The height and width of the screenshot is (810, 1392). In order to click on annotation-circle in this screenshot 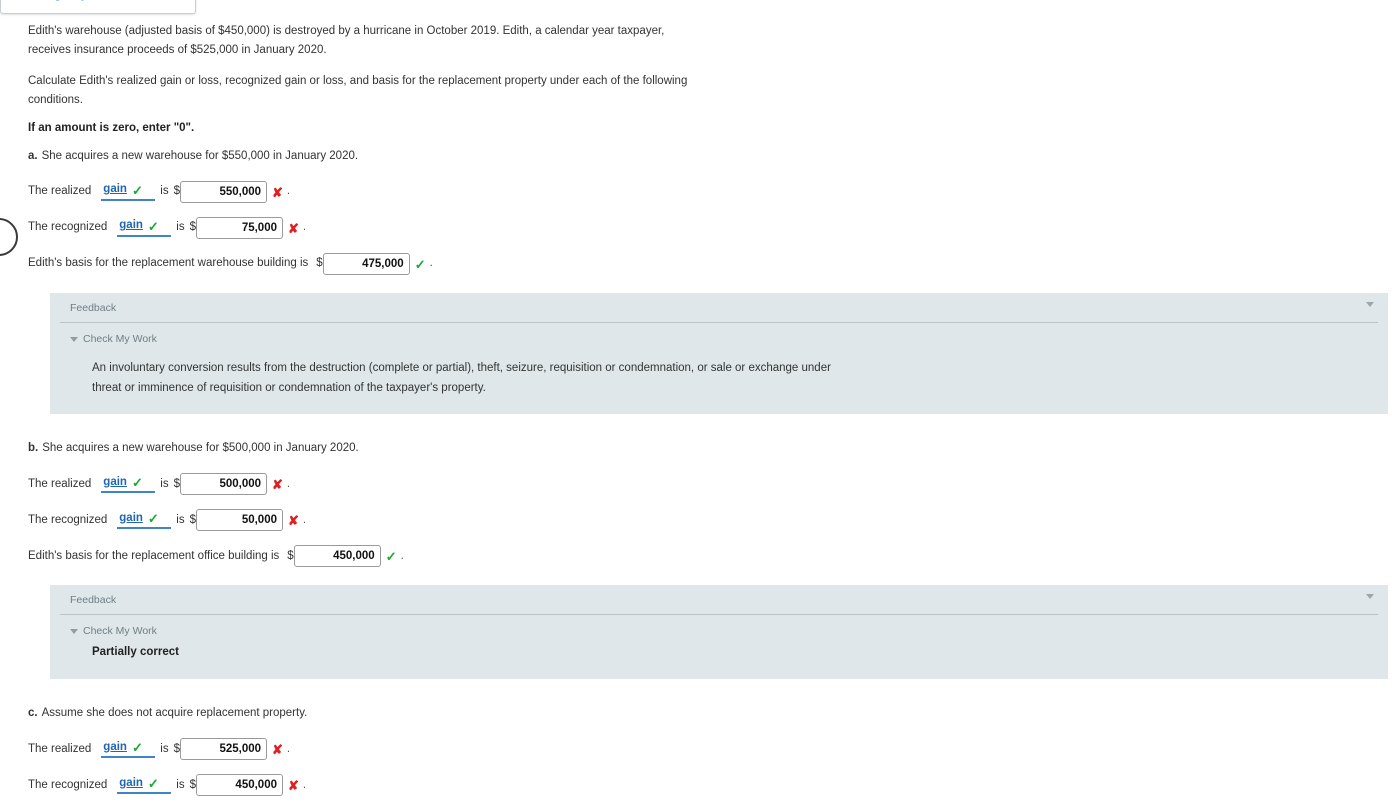, I will do `click(9, 237)`.